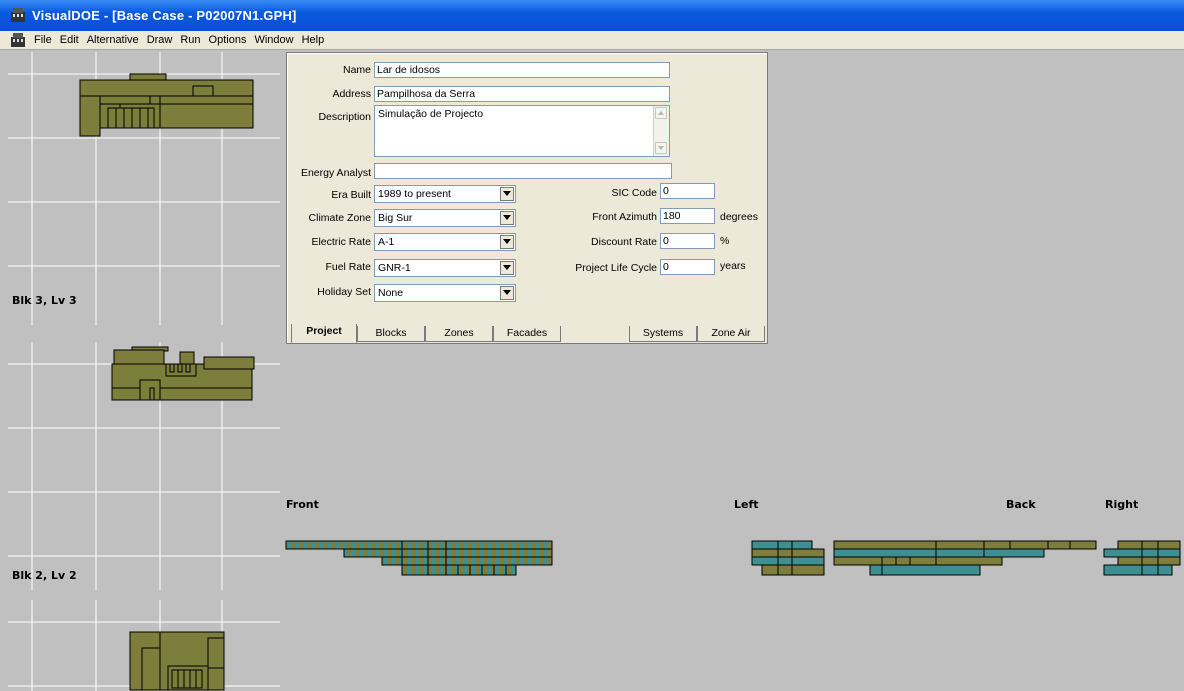 The height and width of the screenshot is (691, 1184). I want to click on elevation-drawings, so click(733, 558).